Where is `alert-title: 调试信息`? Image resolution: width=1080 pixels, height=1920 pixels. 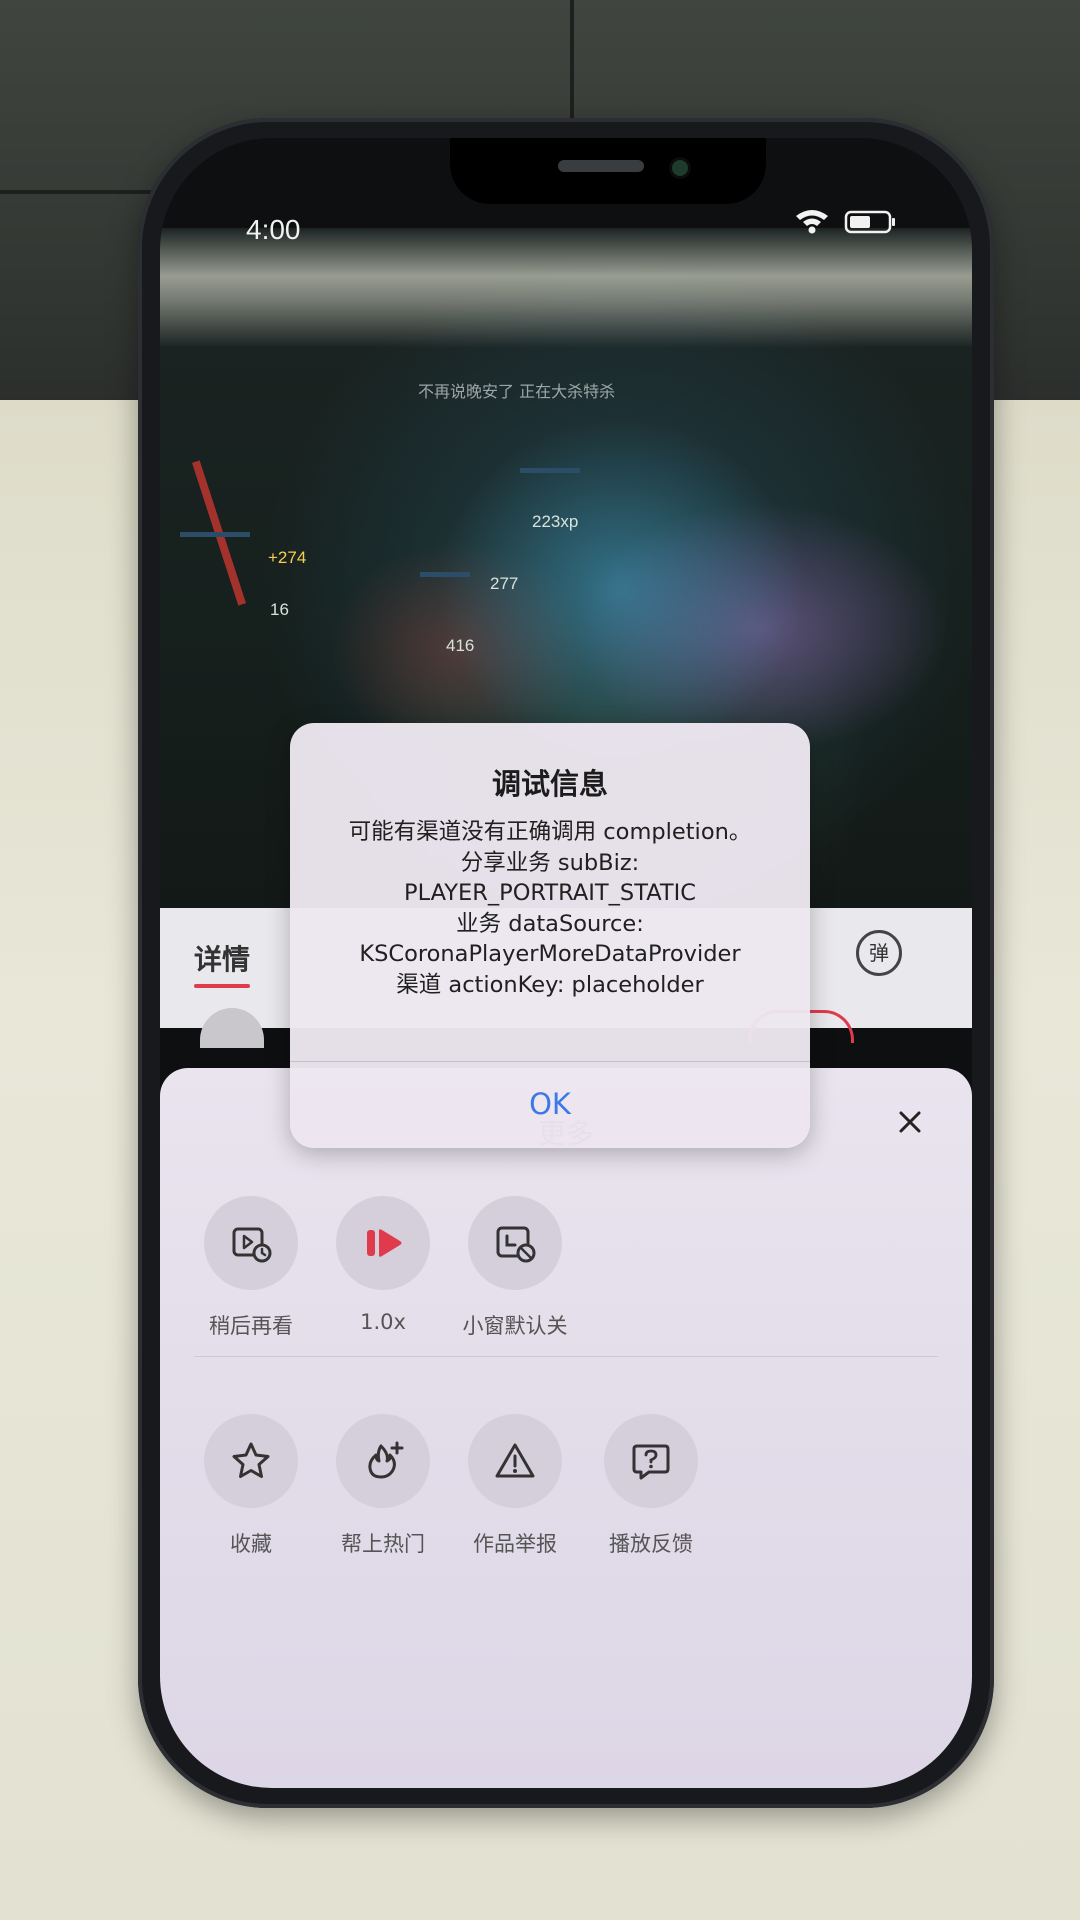
alert-title: 调试信息 is located at coordinates (549, 784).